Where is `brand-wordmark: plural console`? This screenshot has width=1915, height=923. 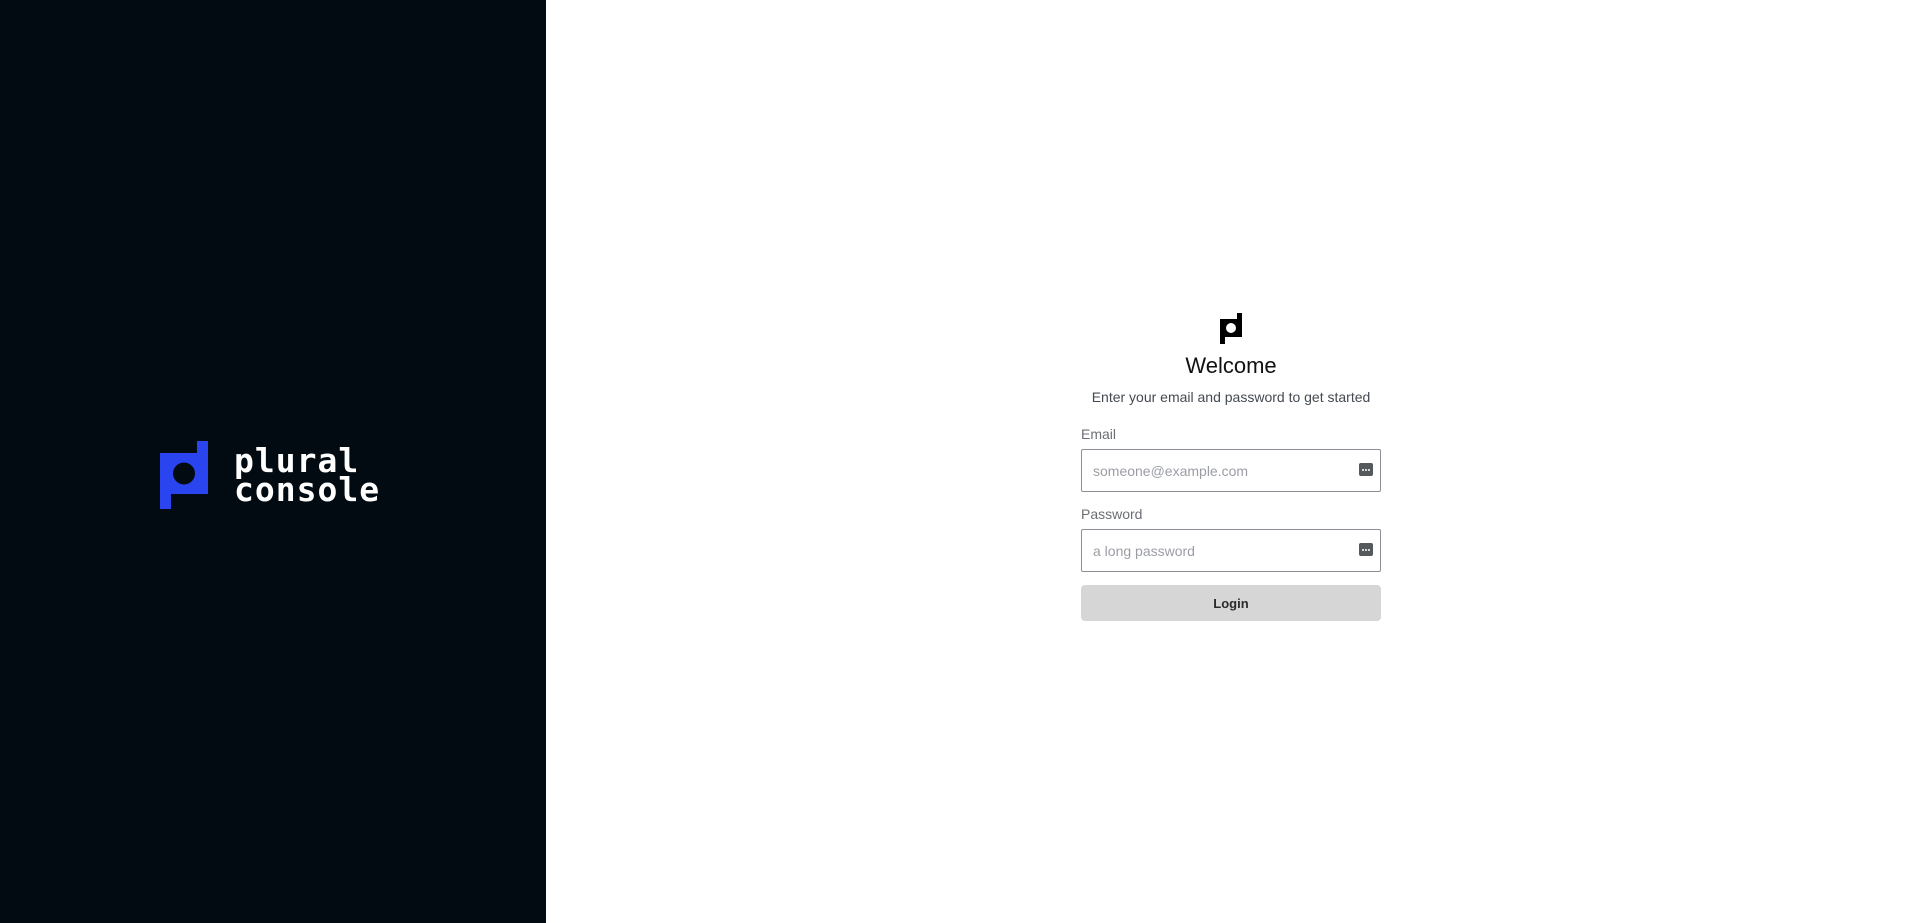
brand-wordmark: plural console is located at coordinates (307, 476).